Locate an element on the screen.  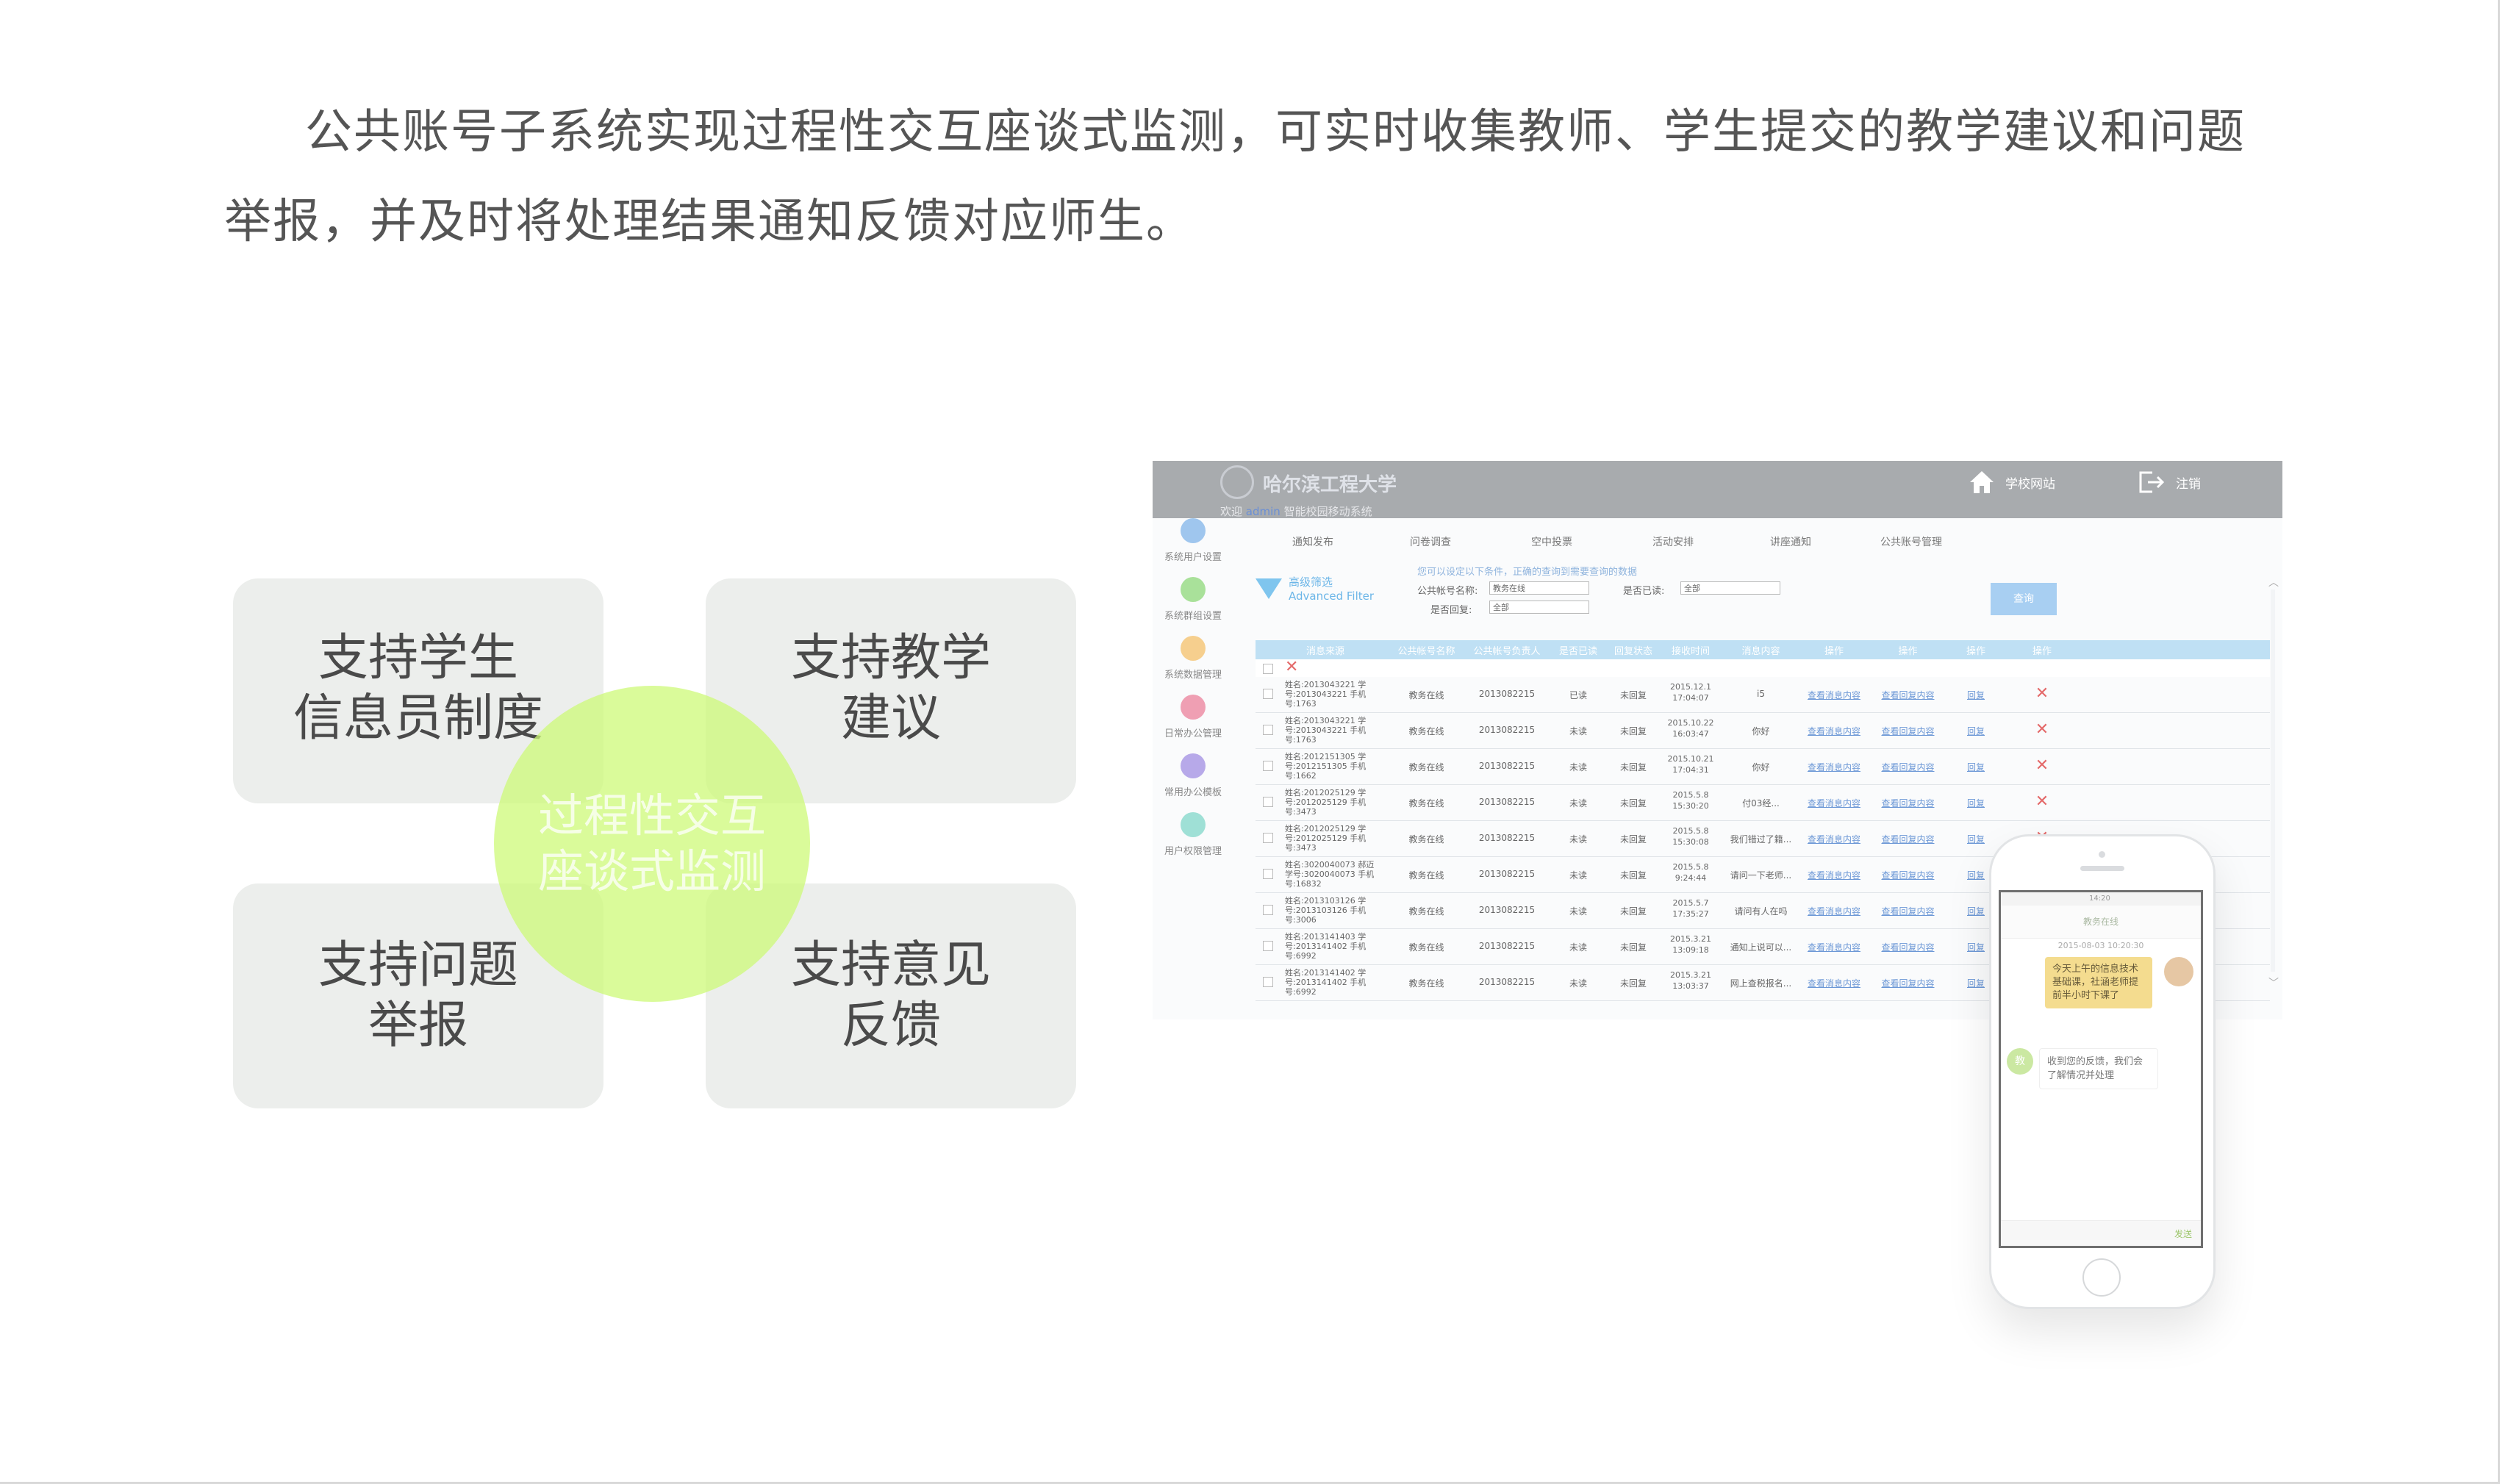
sidebar-item-permissions: 用户权限管理 is located at coordinates (1193, 834).